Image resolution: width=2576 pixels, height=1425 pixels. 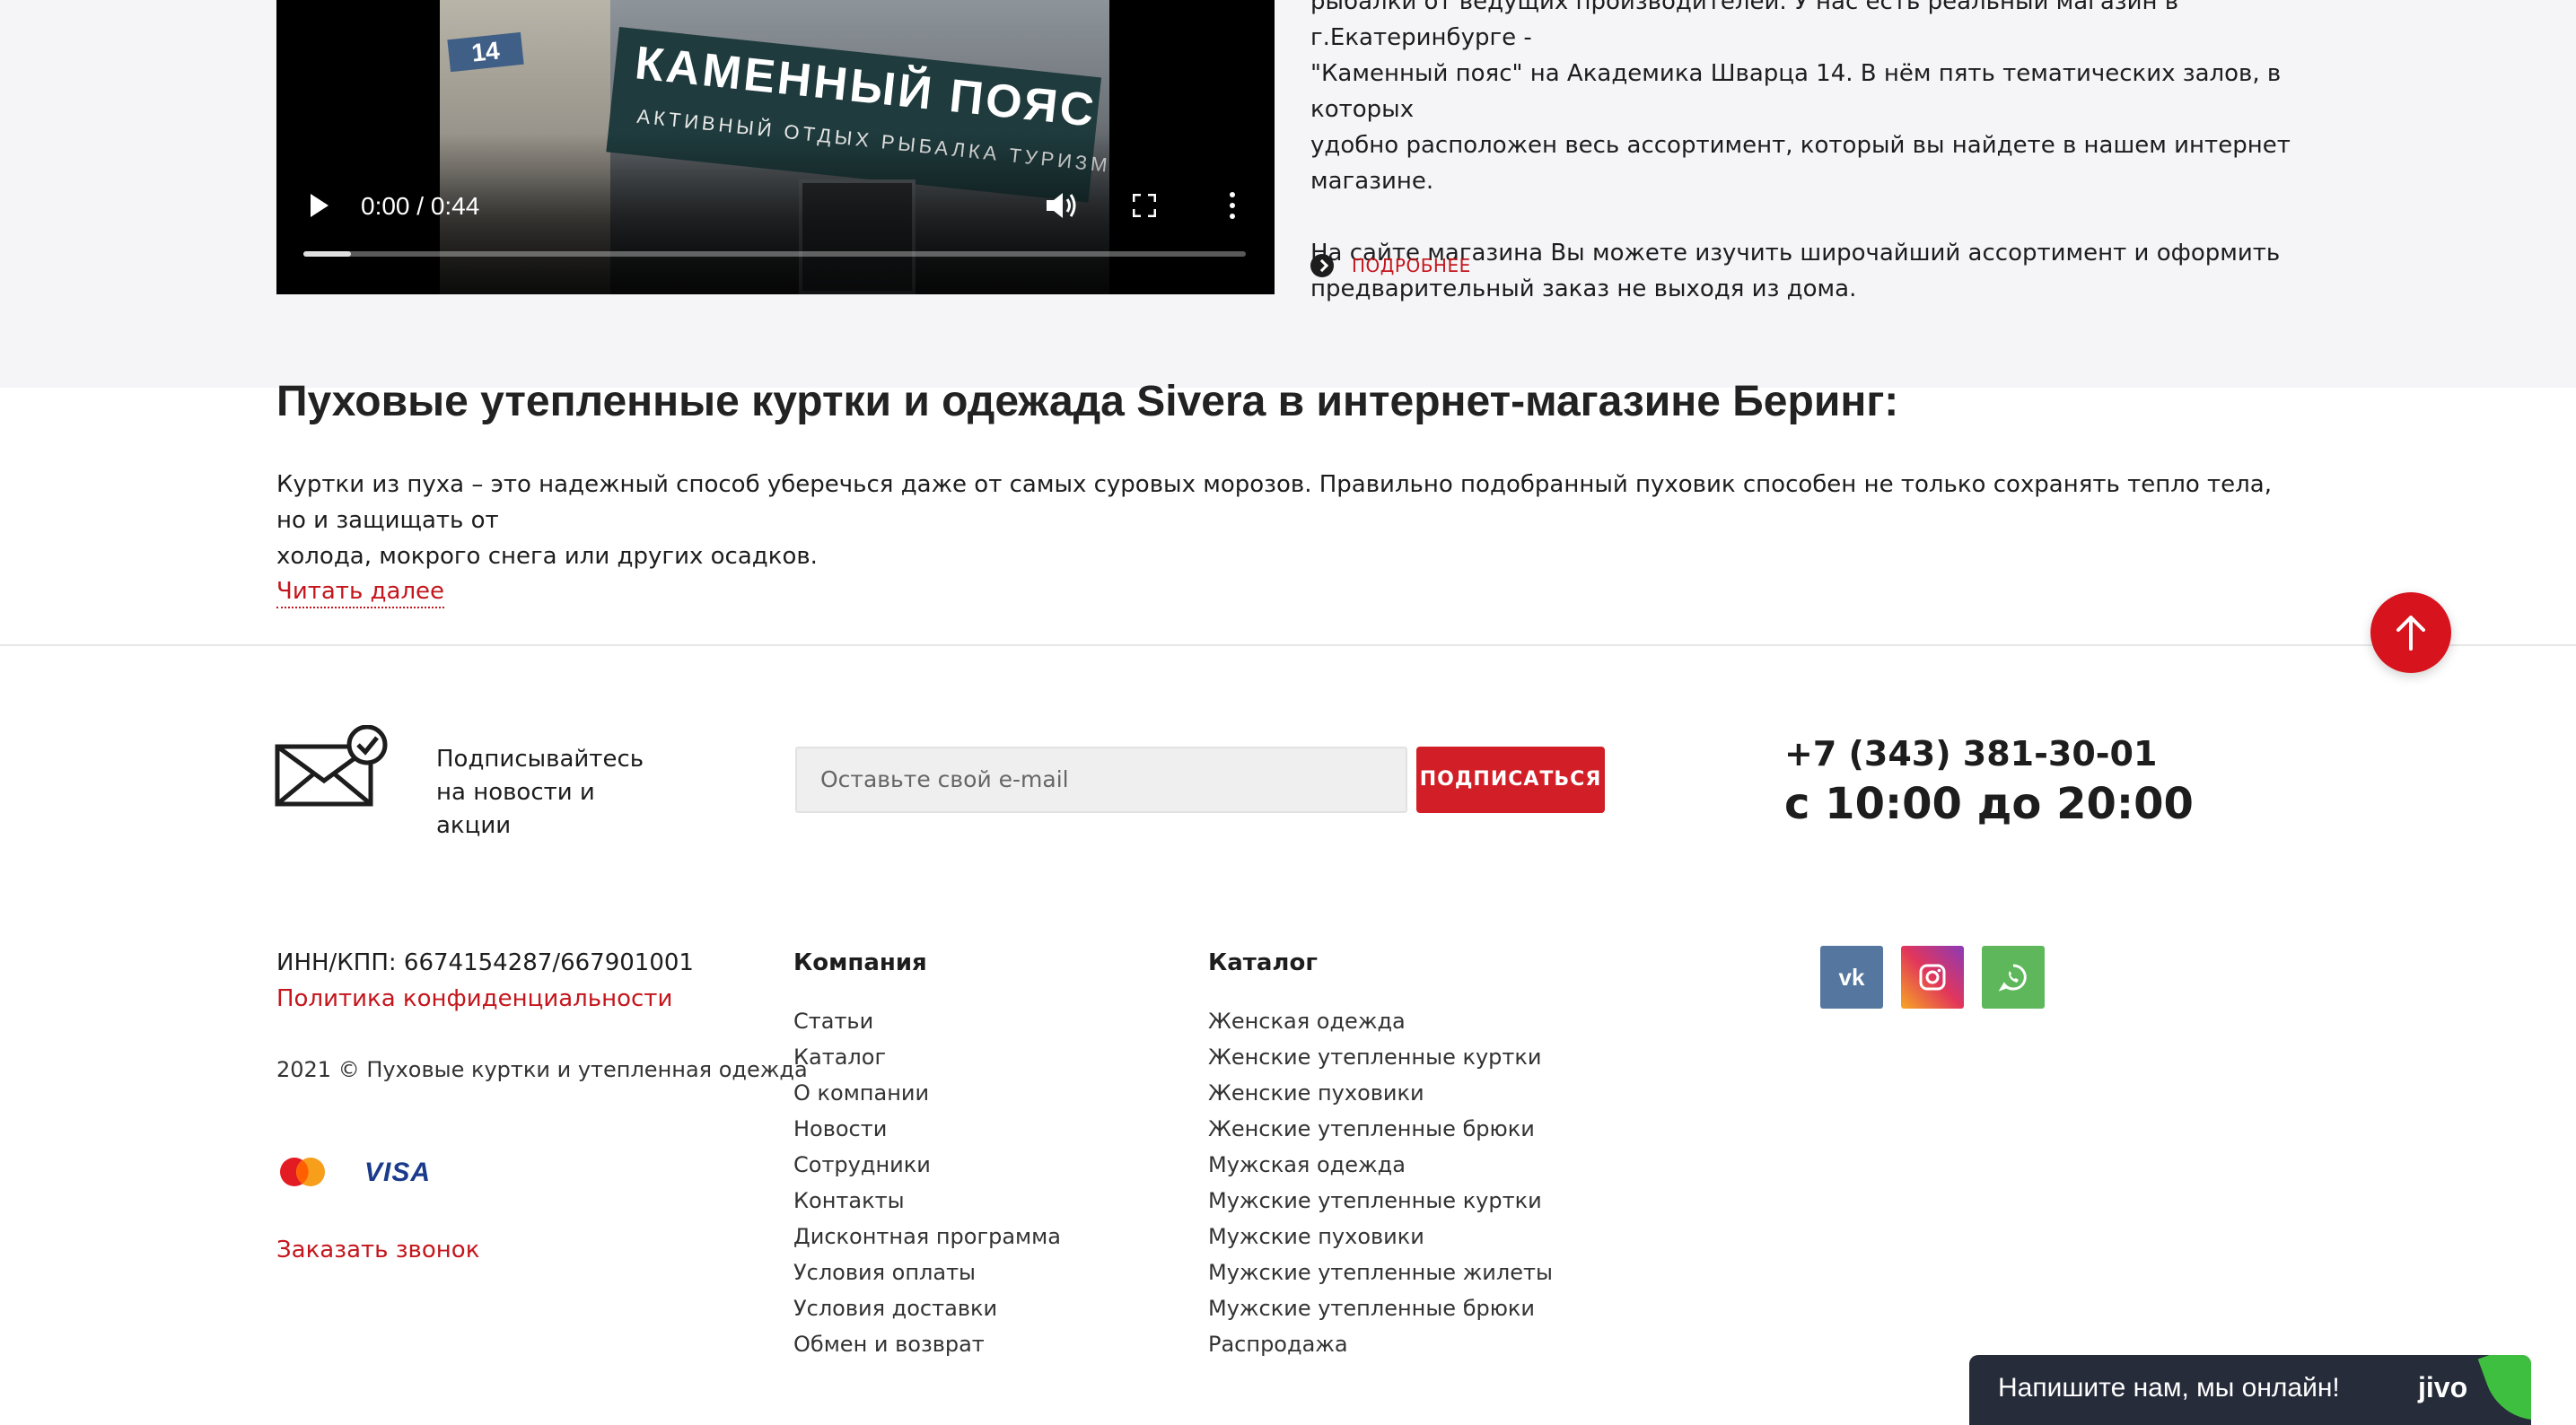 I want to click on vk-icon: vk, so click(x=1851, y=977).